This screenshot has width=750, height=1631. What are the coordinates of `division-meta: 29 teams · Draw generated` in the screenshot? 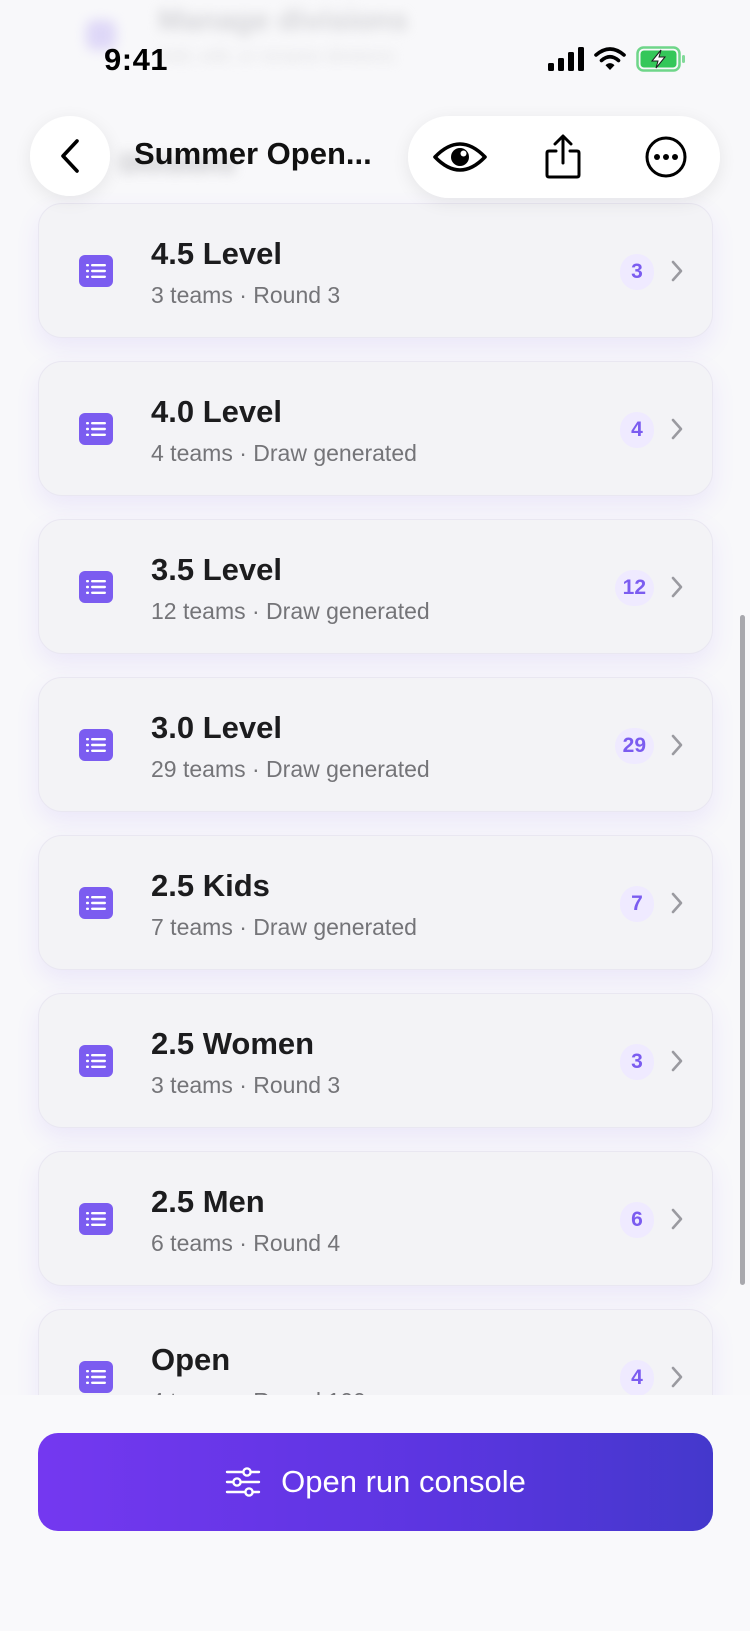 It's located at (290, 769).